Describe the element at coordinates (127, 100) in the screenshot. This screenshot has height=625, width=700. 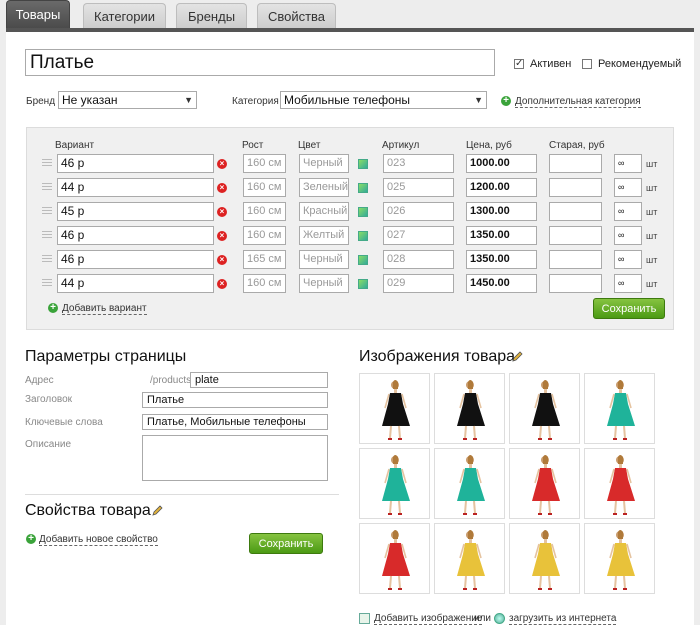
I see `brand-select: Не указан ▼` at that location.